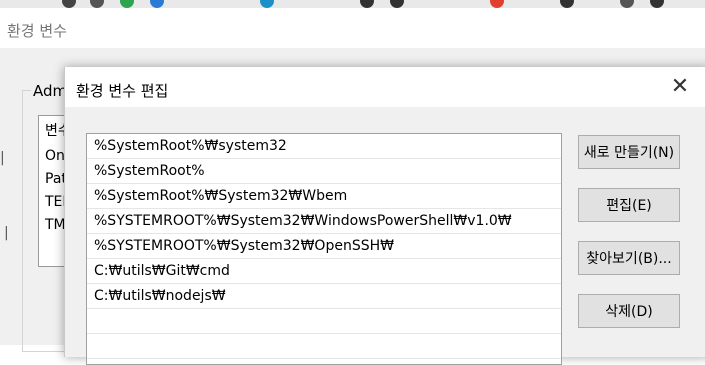  Describe the element at coordinates (37, 31) in the screenshot. I see `outer-window-title: 환경 변수` at that location.